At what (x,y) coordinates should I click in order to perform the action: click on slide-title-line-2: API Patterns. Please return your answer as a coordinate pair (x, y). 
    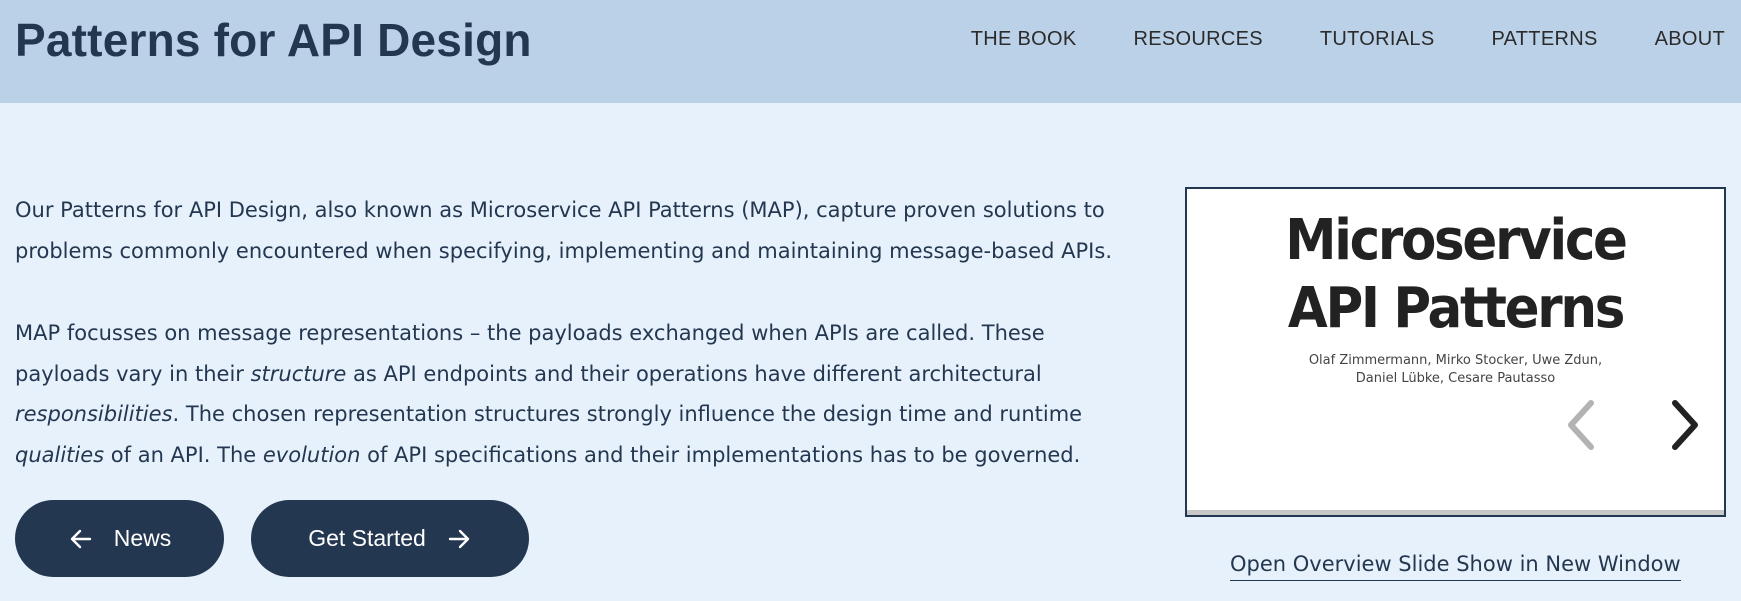
    Looking at the image, I should click on (1456, 308).